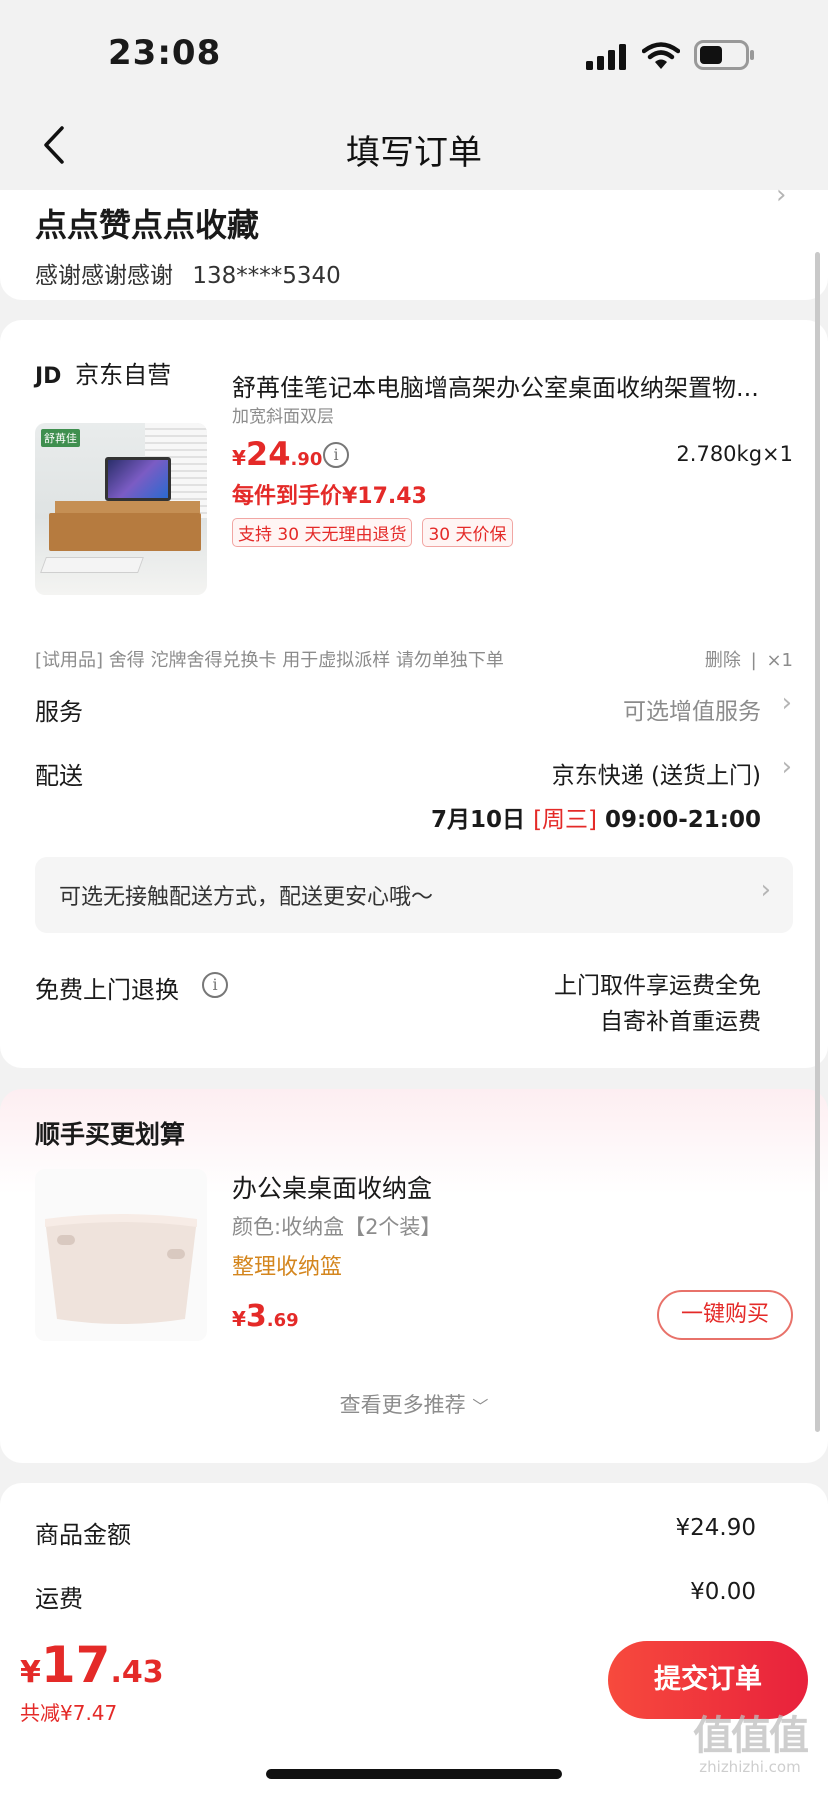 The image size is (828, 1795). I want to click on address-name: 点点赞点点收藏, so click(147, 225).